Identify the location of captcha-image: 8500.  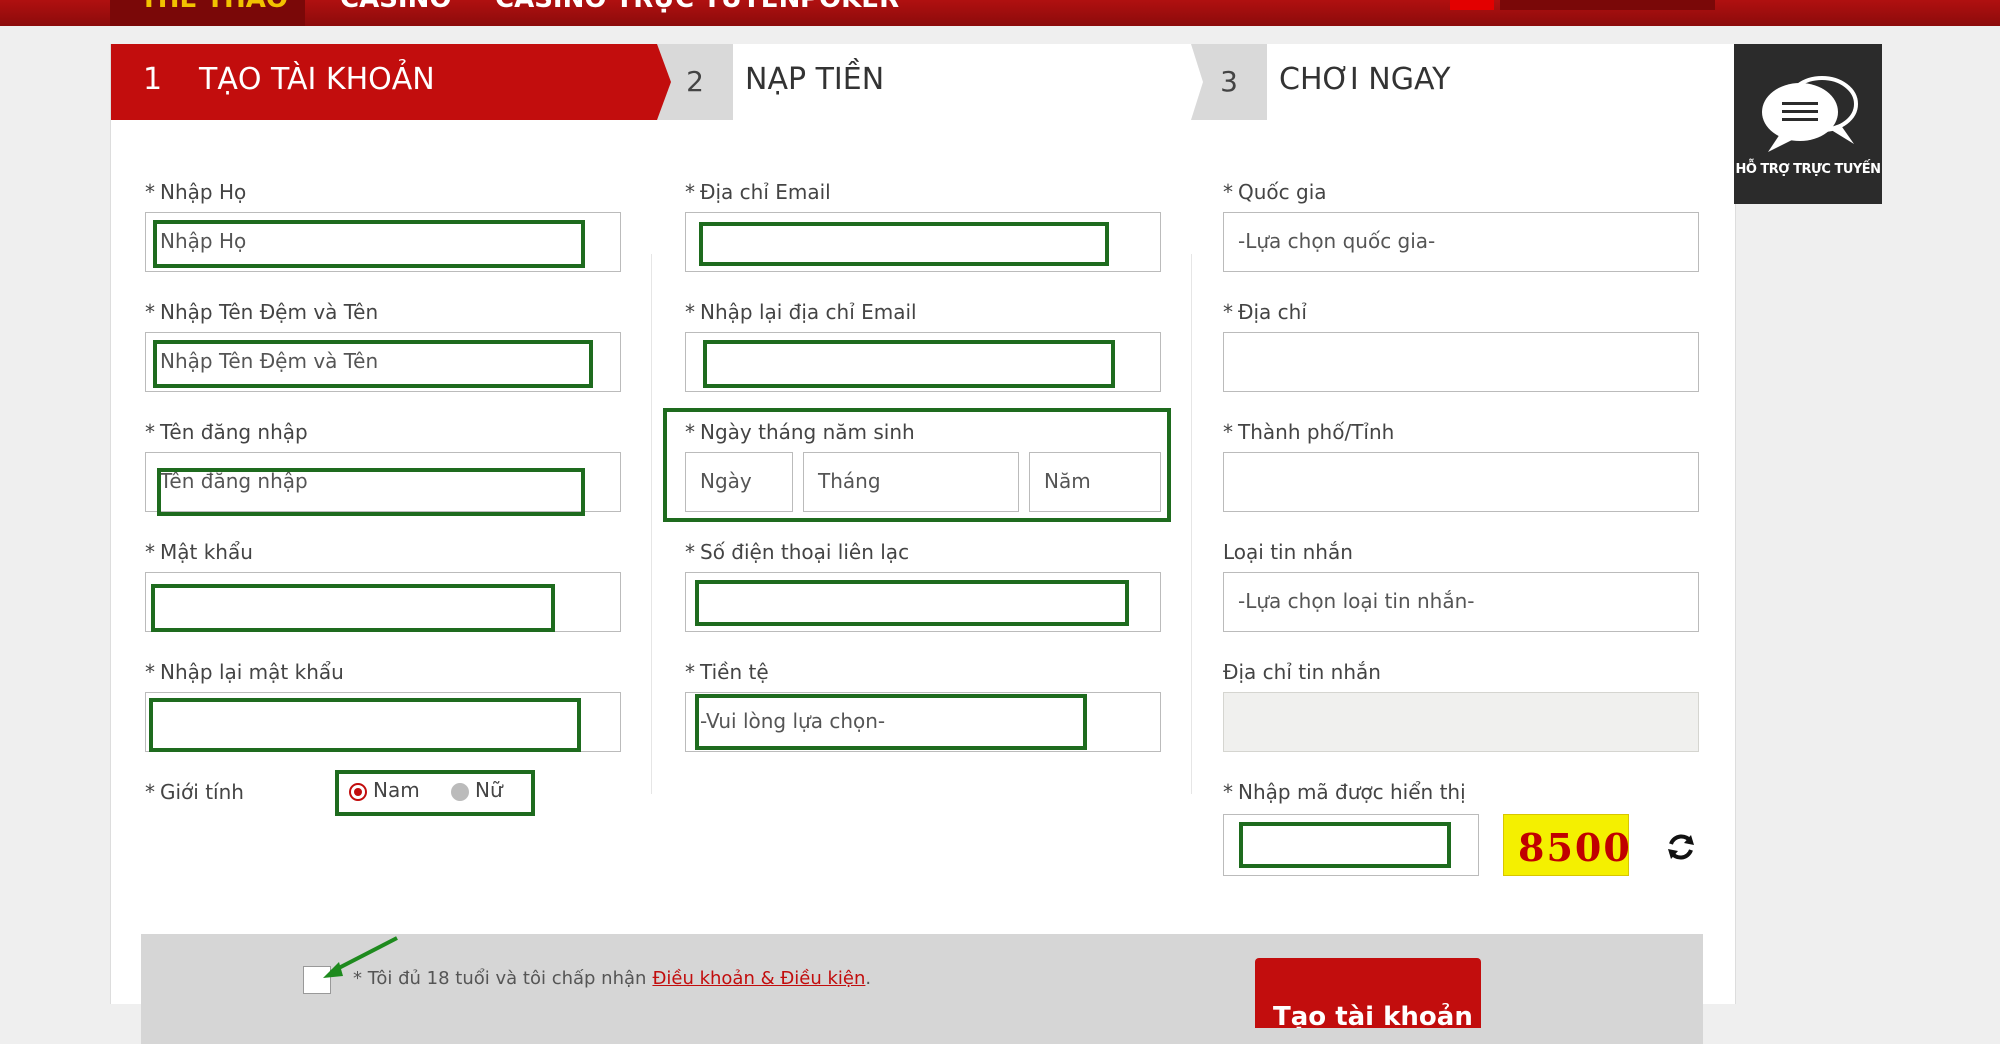
(1567, 845).